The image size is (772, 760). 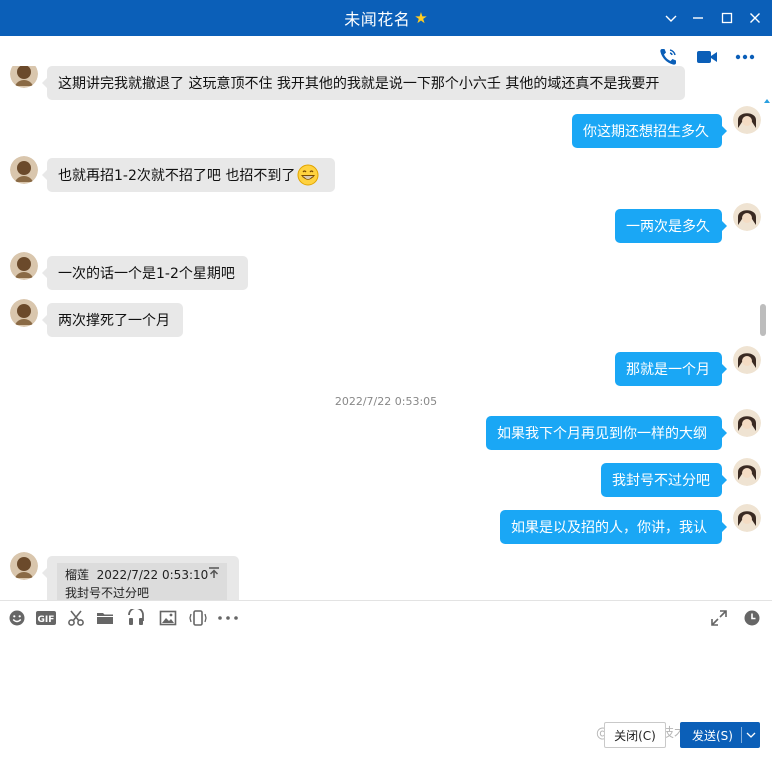 I want to click on message-bubble-incoming: 也就再招1-2次就不招了吧 也招不到了, so click(x=188, y=175).